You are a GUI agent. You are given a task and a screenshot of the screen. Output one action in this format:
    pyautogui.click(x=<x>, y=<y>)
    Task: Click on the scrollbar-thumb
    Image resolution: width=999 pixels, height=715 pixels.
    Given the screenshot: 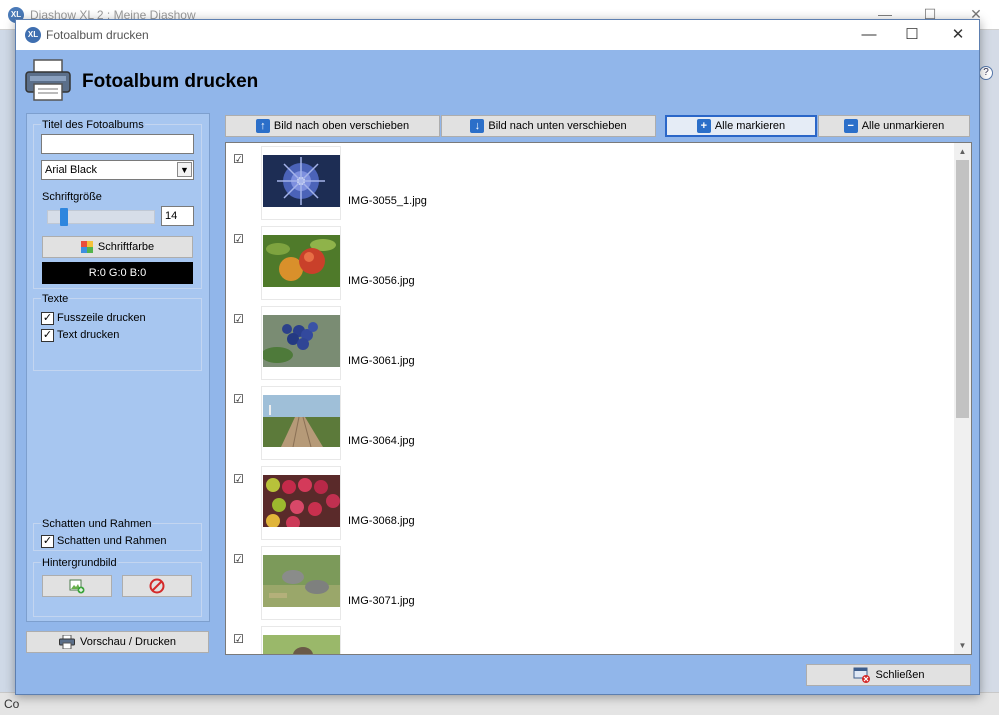 What is the action you would take?
    pyautogui.click(x=962, y=289)
    